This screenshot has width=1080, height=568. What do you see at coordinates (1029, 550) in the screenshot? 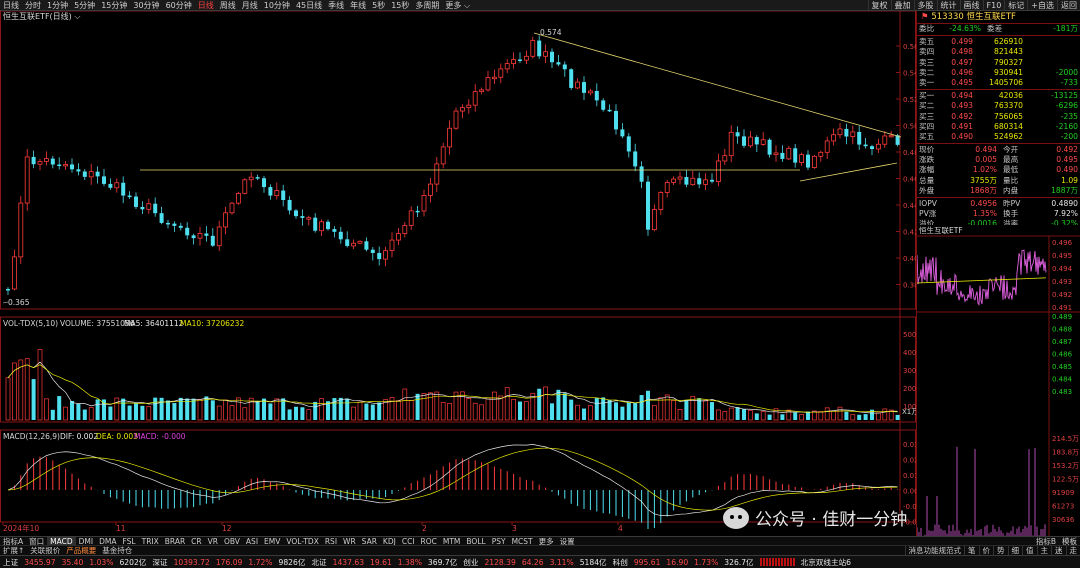
I see `info-tab-right: 值` at bounding box center [1029, 550].